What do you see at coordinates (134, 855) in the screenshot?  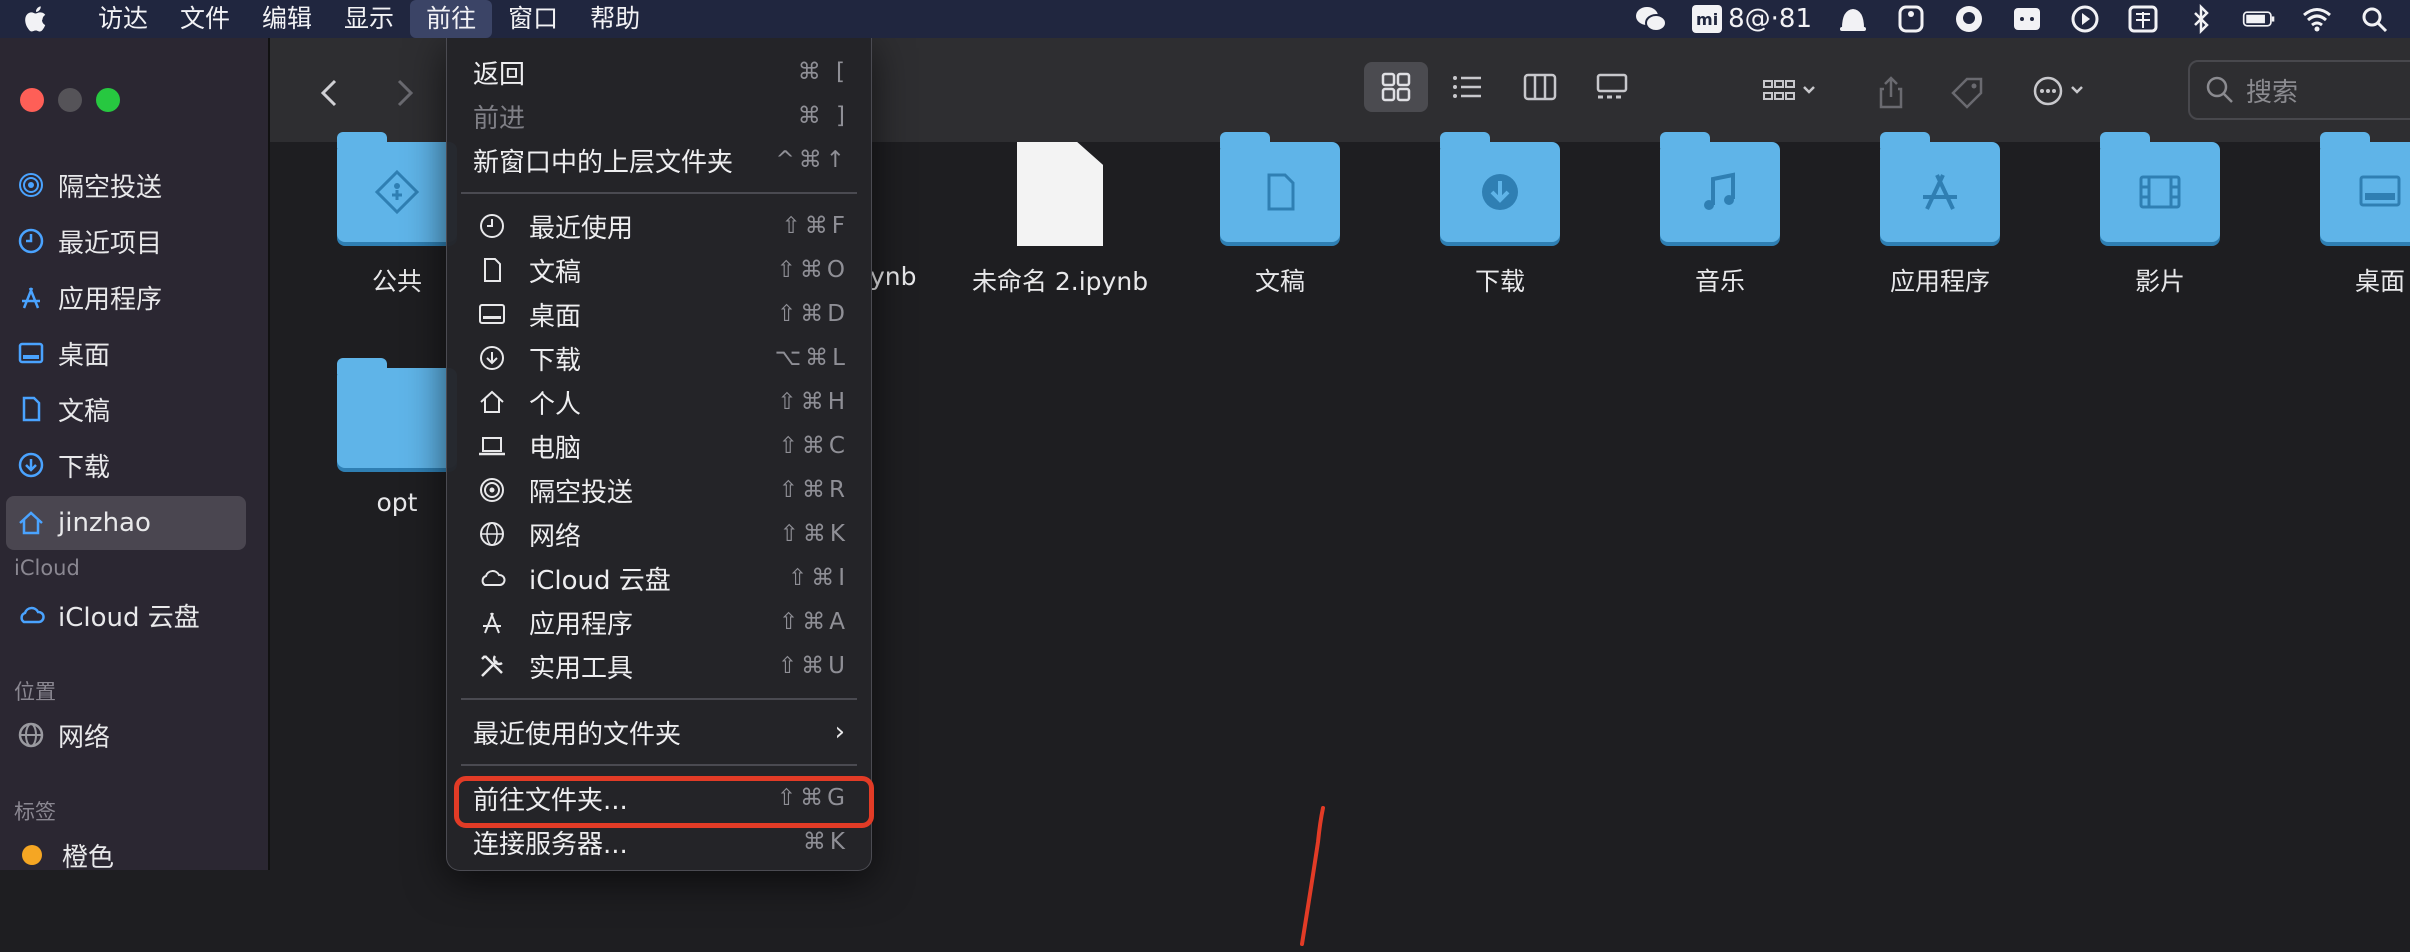 I see `sidebar-item-tag-orange: 橙色` at bounding box center [134, 855].